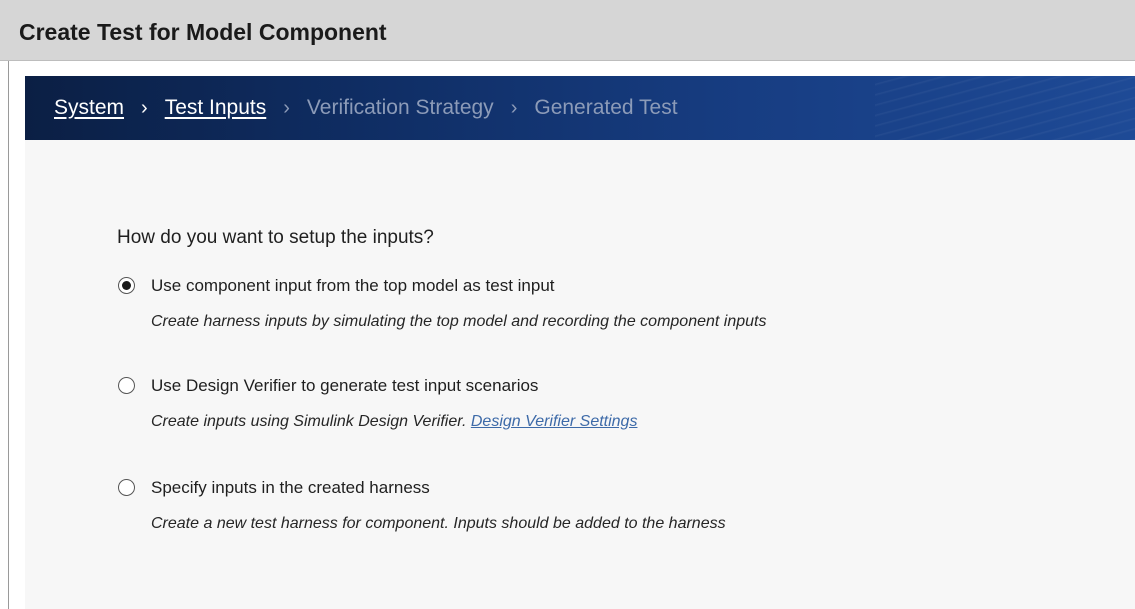 Image resolution: width=1135 pixels, height=609 pixels. I want to click on radio-selected-dot, so click(126, 285).